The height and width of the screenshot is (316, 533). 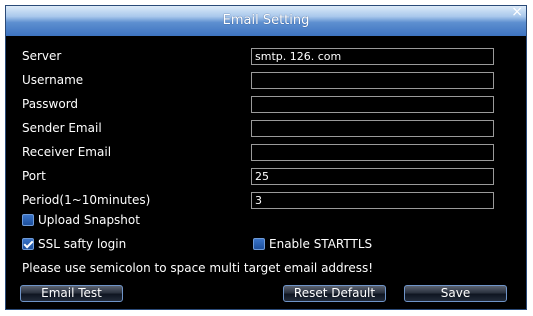 I want to click on receiver-email-row: Receiver Email, so click(x=266, y=153).